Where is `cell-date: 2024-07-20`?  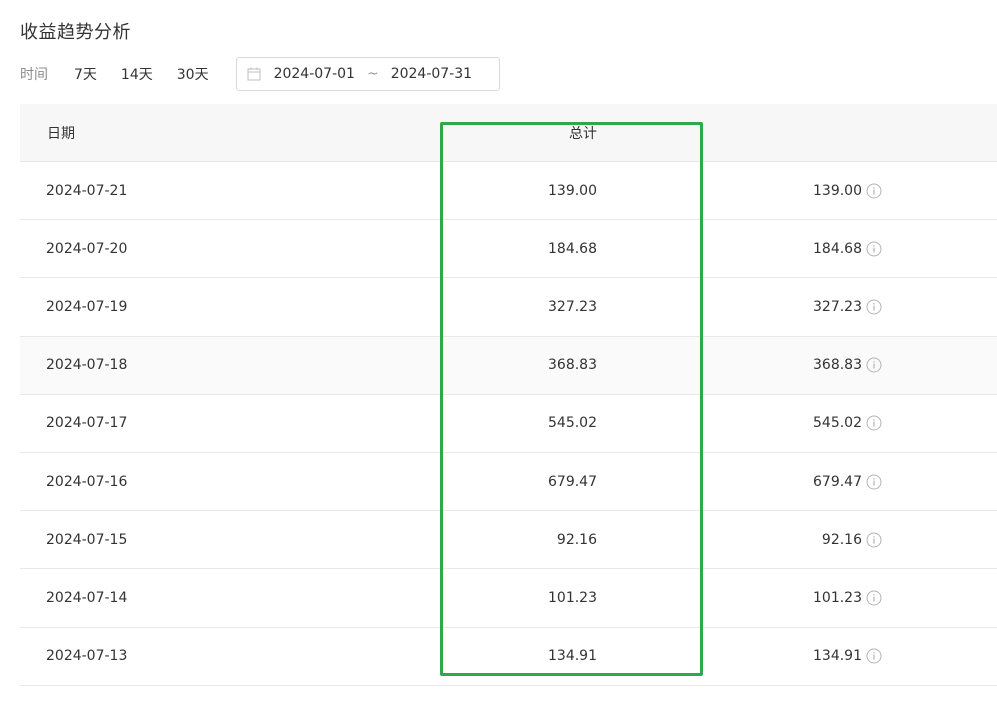 cell-date: 2024-07-20 is located at coordinates (87, 248).